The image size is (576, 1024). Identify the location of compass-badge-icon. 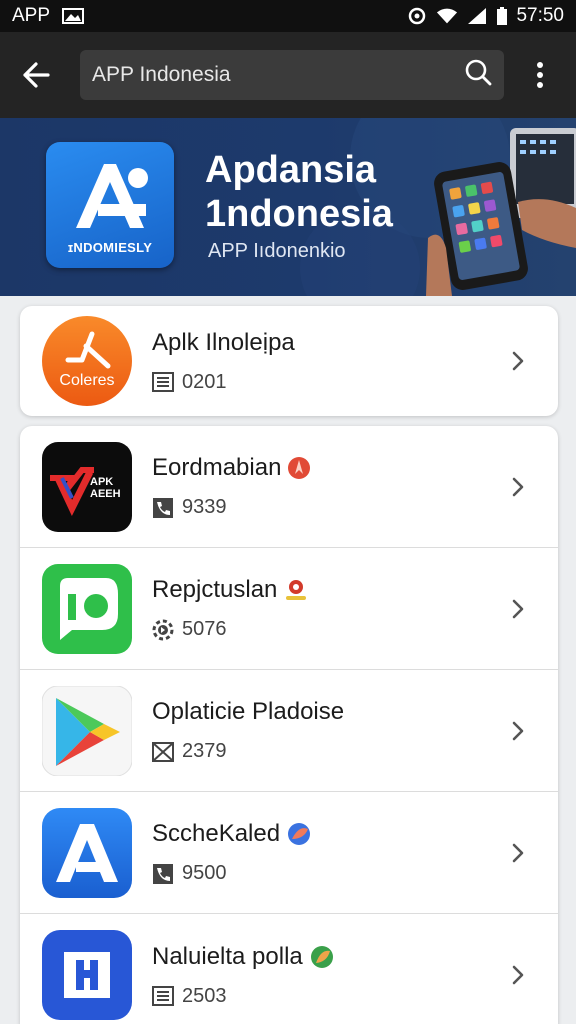
(299, 468).